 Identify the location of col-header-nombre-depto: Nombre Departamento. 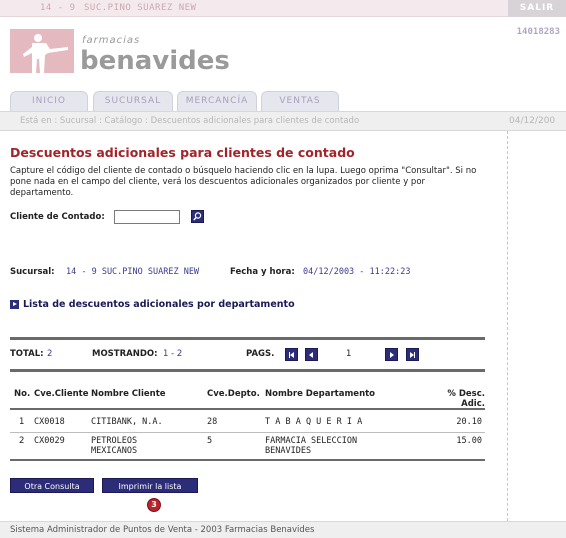
(320, 394).